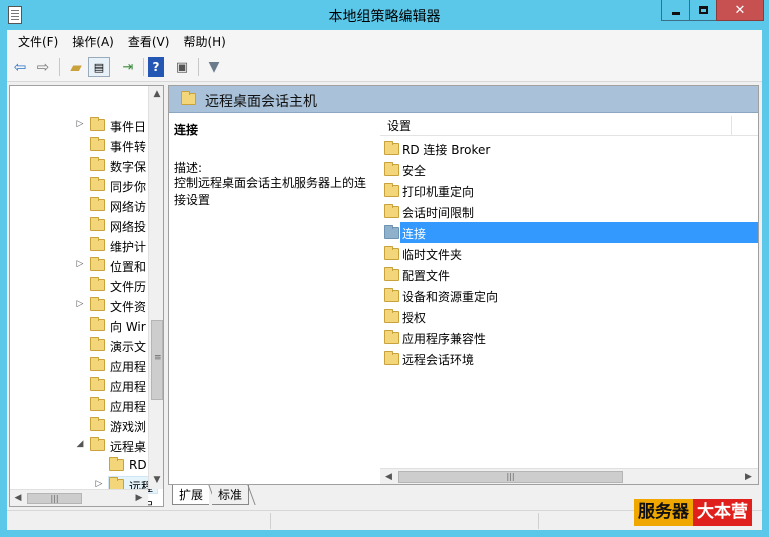 This screenshot has height=537, width=769. I want to click on list-item-label: 安全, so click(414, 171).